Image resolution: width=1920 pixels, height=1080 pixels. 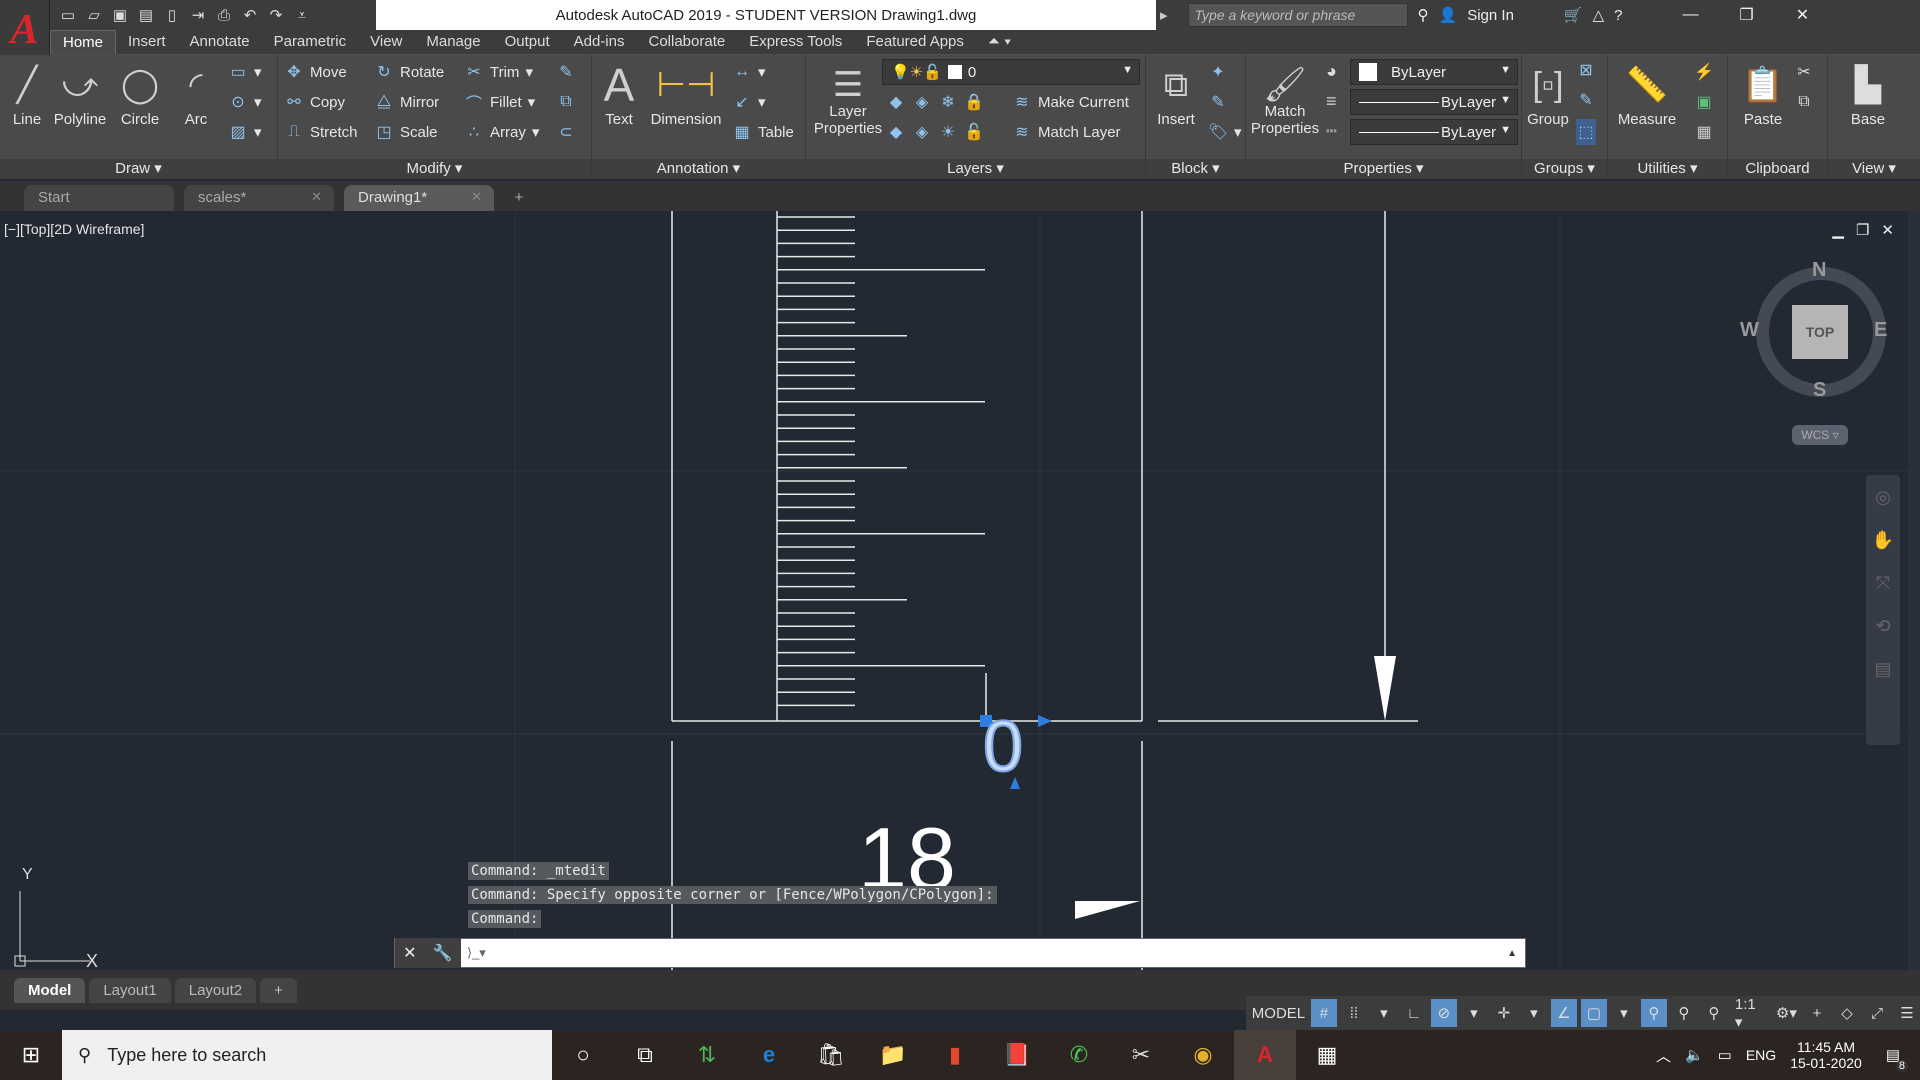 I want to click on pan-icon: ✋, so click(x=1883, y=540).